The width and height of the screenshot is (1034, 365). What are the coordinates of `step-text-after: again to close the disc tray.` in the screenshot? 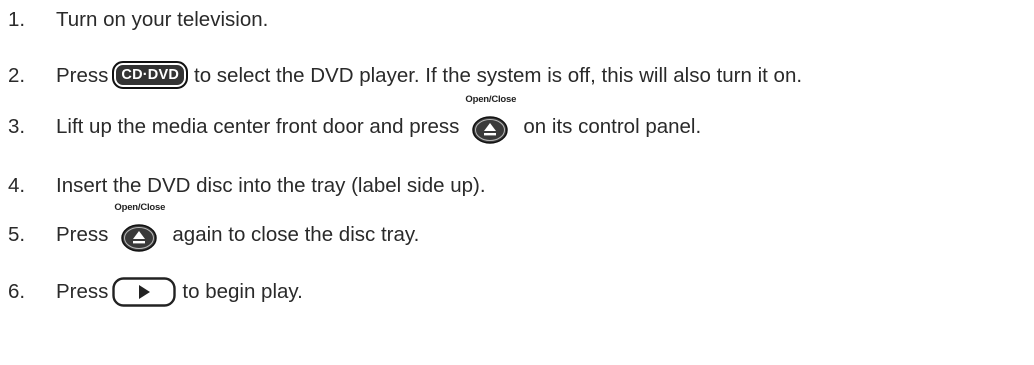 It's located at (296, 234).